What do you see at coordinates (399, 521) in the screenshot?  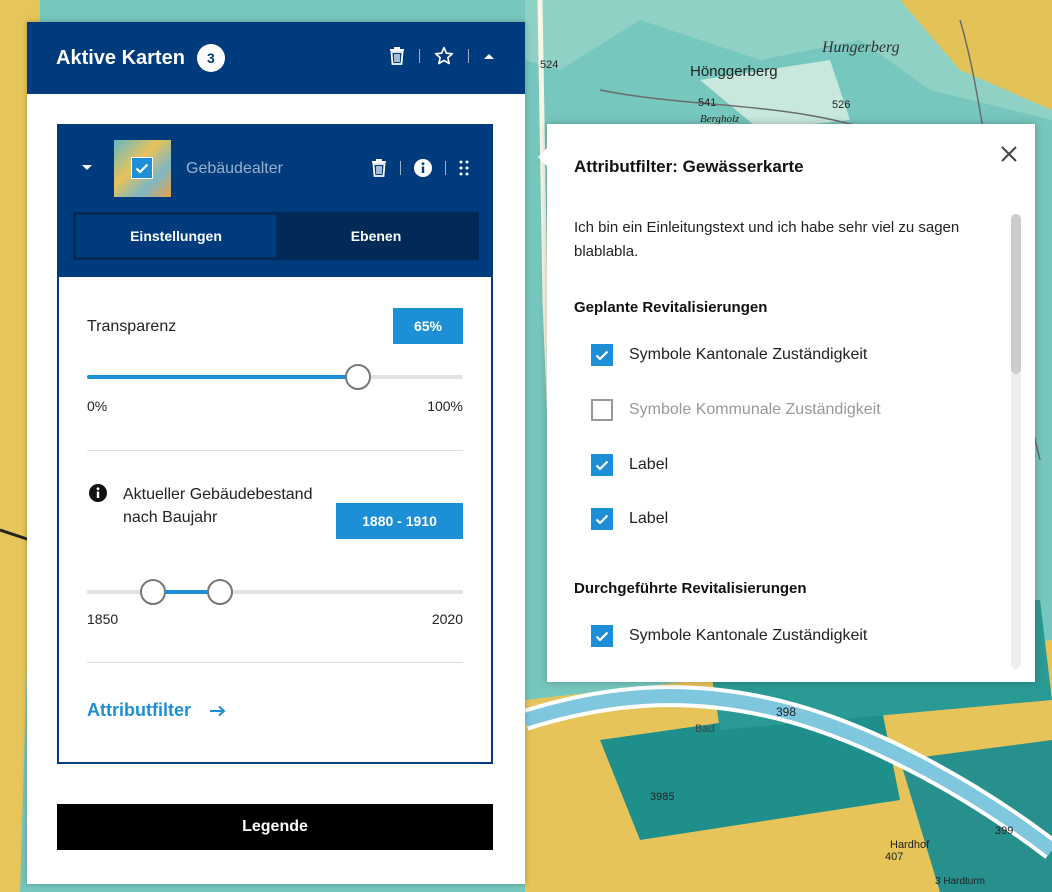 I see `year-range-value: 1880 - 1910` at bounding box center [399, 521].